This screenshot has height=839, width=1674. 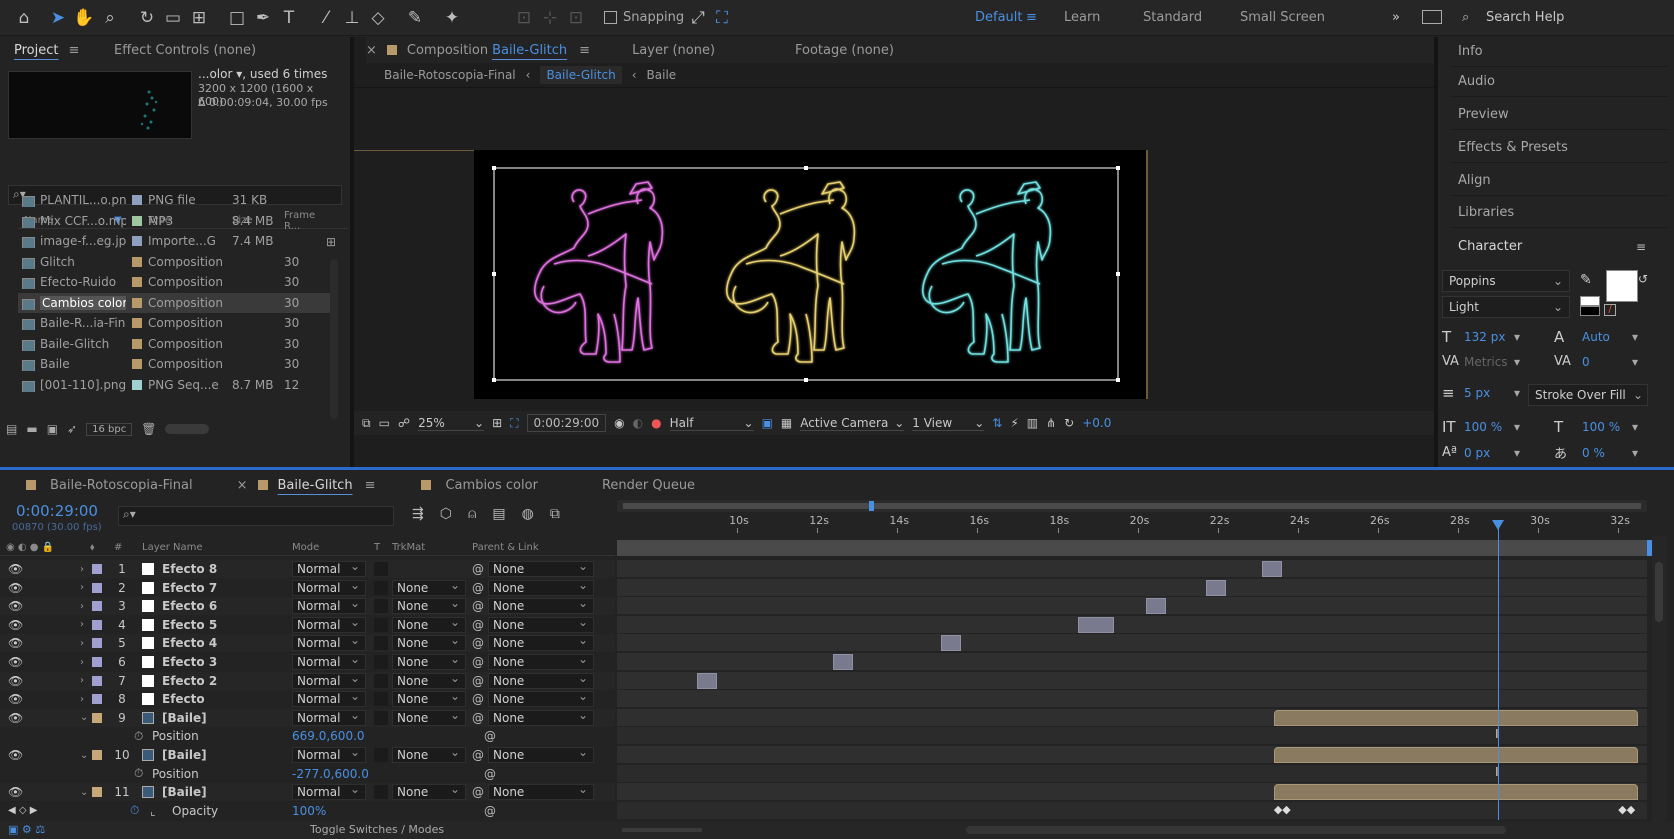 I want to click on adjust-icon: ➶, so click(x=72, y=429).